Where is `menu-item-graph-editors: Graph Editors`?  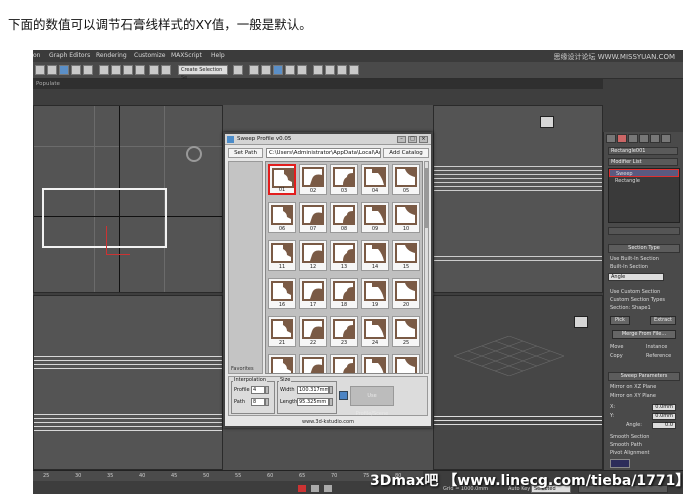
menu-item-graph-editors: Graph Editors is located at coordinates (69, 55).